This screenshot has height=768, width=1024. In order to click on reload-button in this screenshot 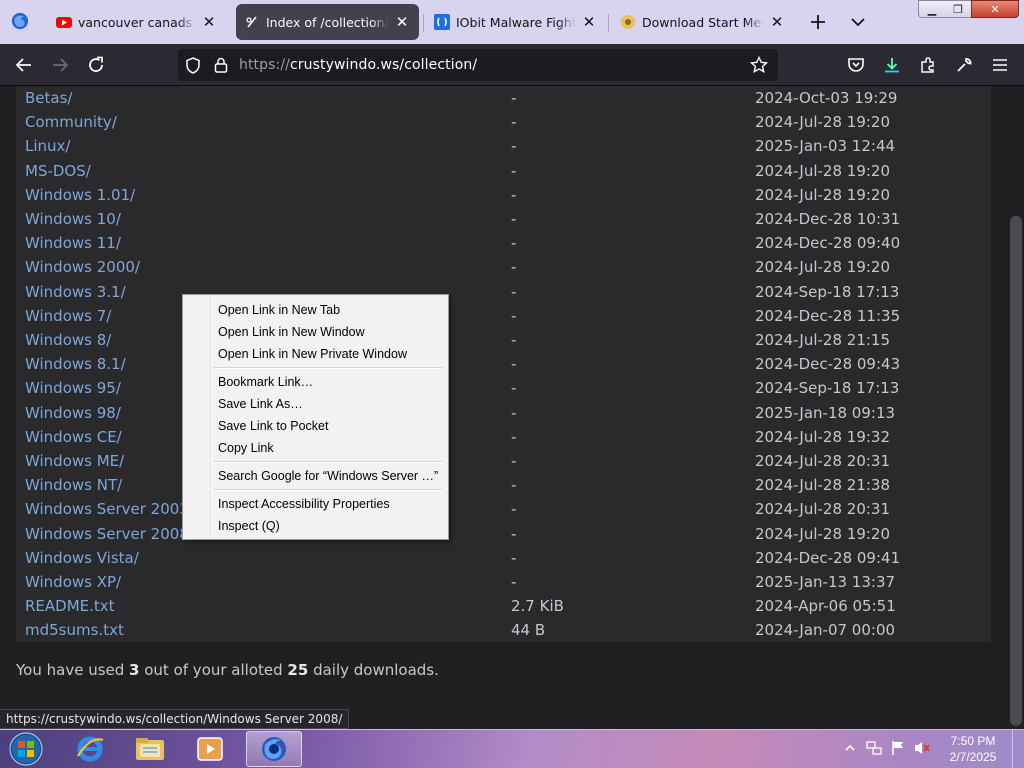, I will do `click(96, 65)`.